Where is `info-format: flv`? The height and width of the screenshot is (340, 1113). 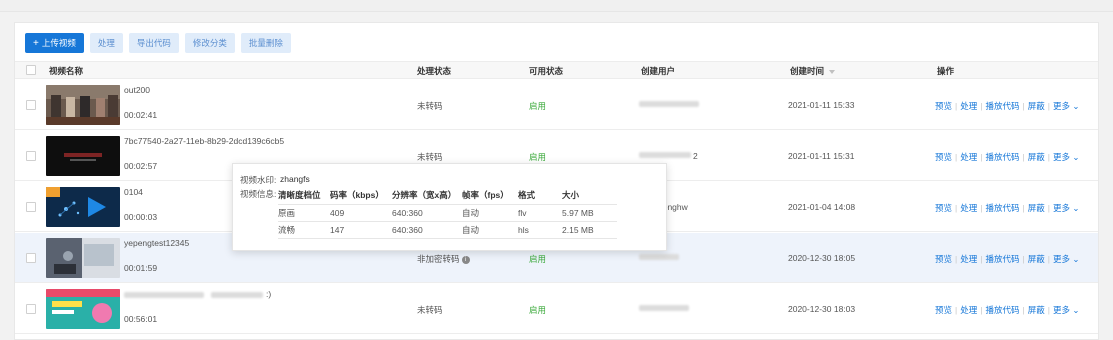
info-format: flv is located at coordinates (540, 213).